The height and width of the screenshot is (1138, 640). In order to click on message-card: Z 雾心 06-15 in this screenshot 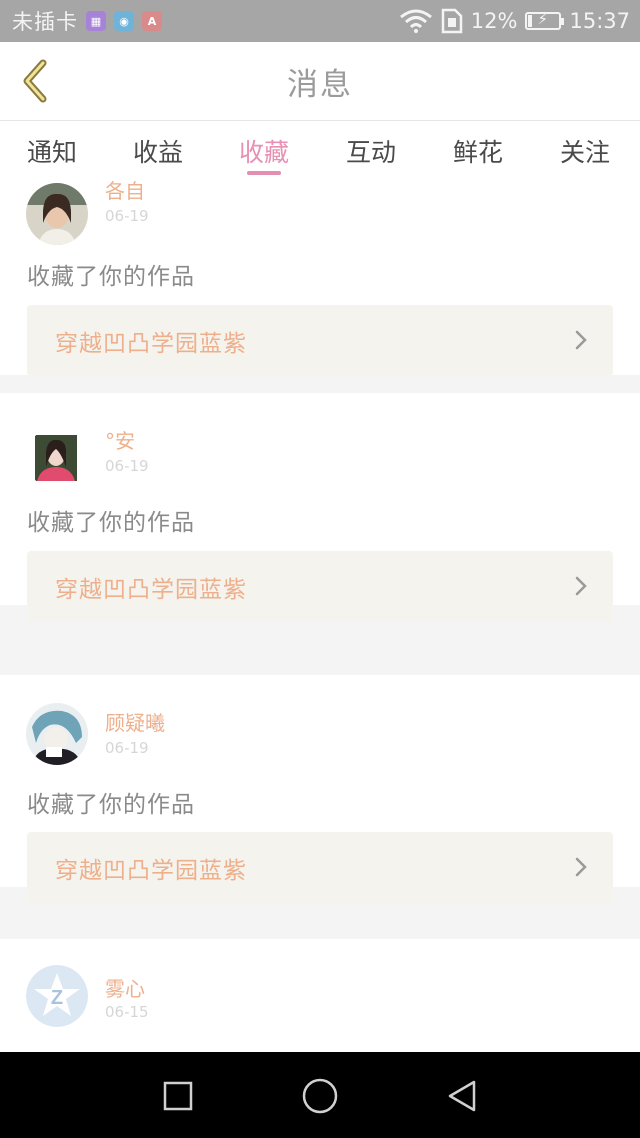, I will do `click(320, 995)`.